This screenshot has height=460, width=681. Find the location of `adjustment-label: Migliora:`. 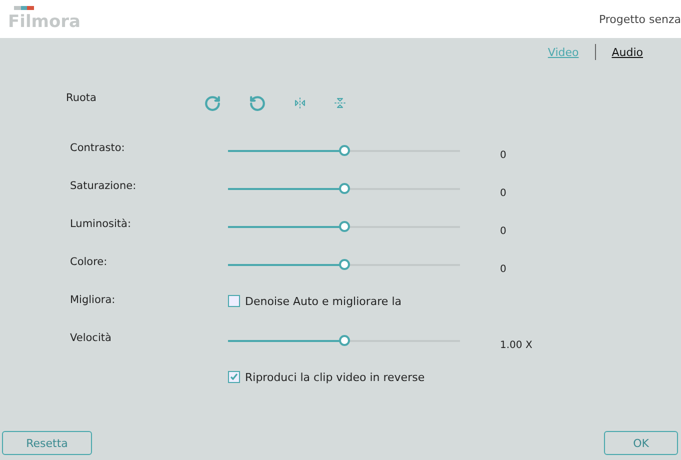

adjustment-label: Migliora: is located at coordinates (93, 301).